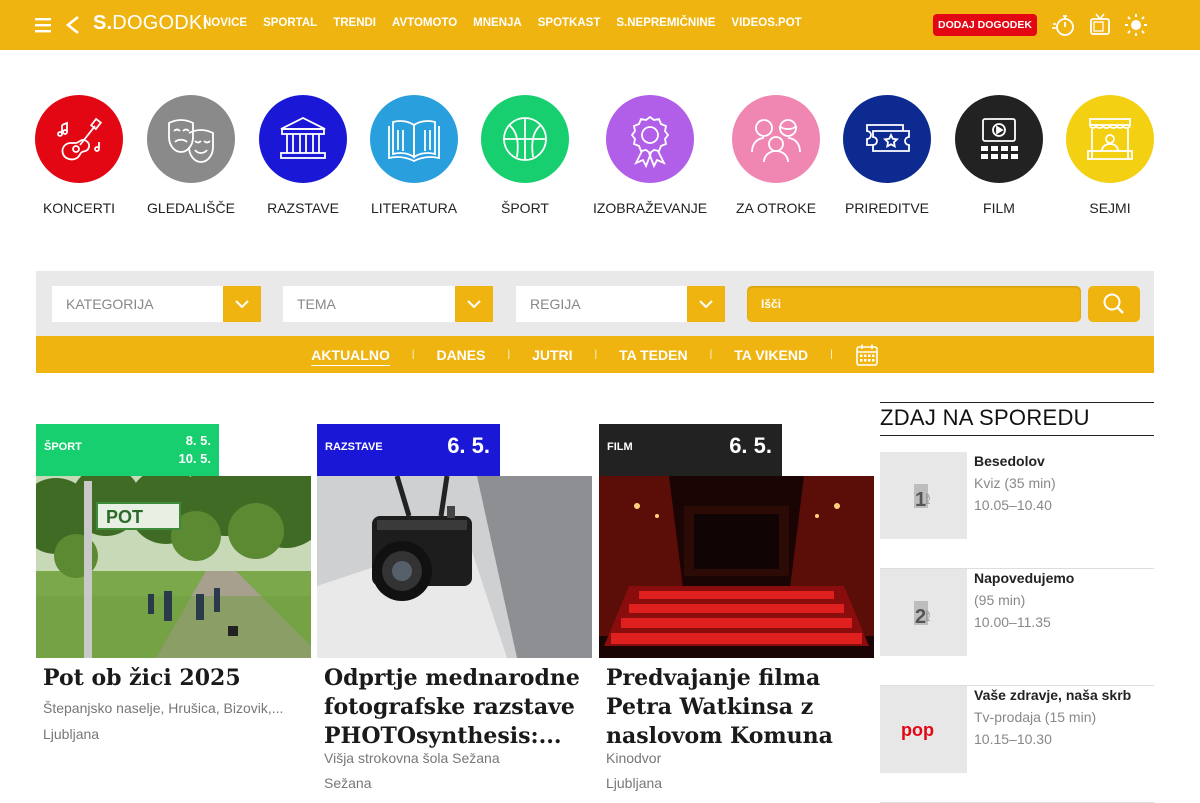  What do you see at coordinates (156, 304) in the screenshot?
I see `category-select: KATEGORIJA` at bounding box center [156, 304].